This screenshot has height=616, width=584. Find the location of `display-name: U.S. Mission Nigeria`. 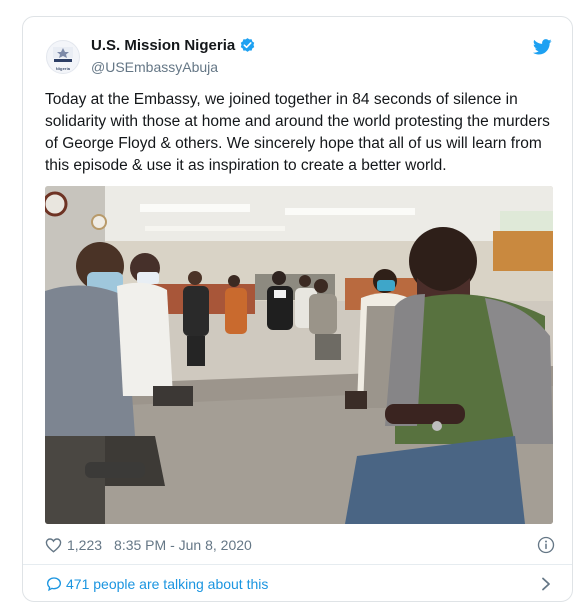

display-name: U.S. Mission Nigeria is located at coordinates (163, 45).